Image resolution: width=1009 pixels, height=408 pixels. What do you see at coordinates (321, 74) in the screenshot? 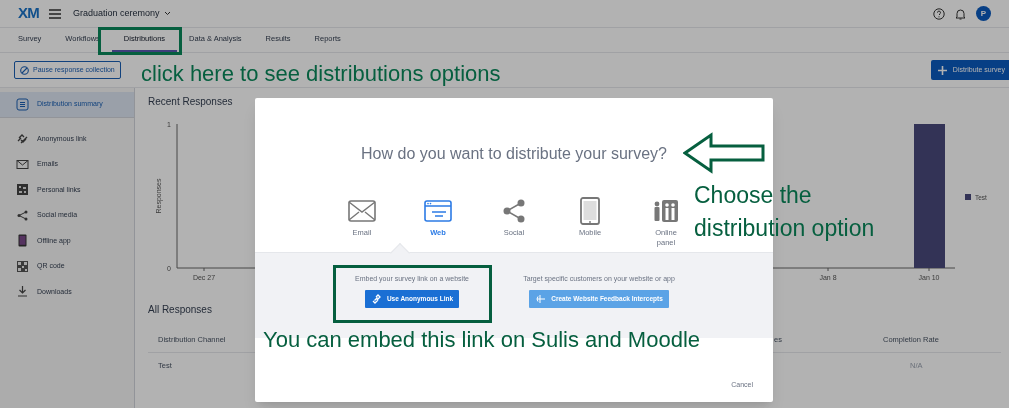
I see `annotation-text: click here to see distributions options` at bounding box center [321, 74].